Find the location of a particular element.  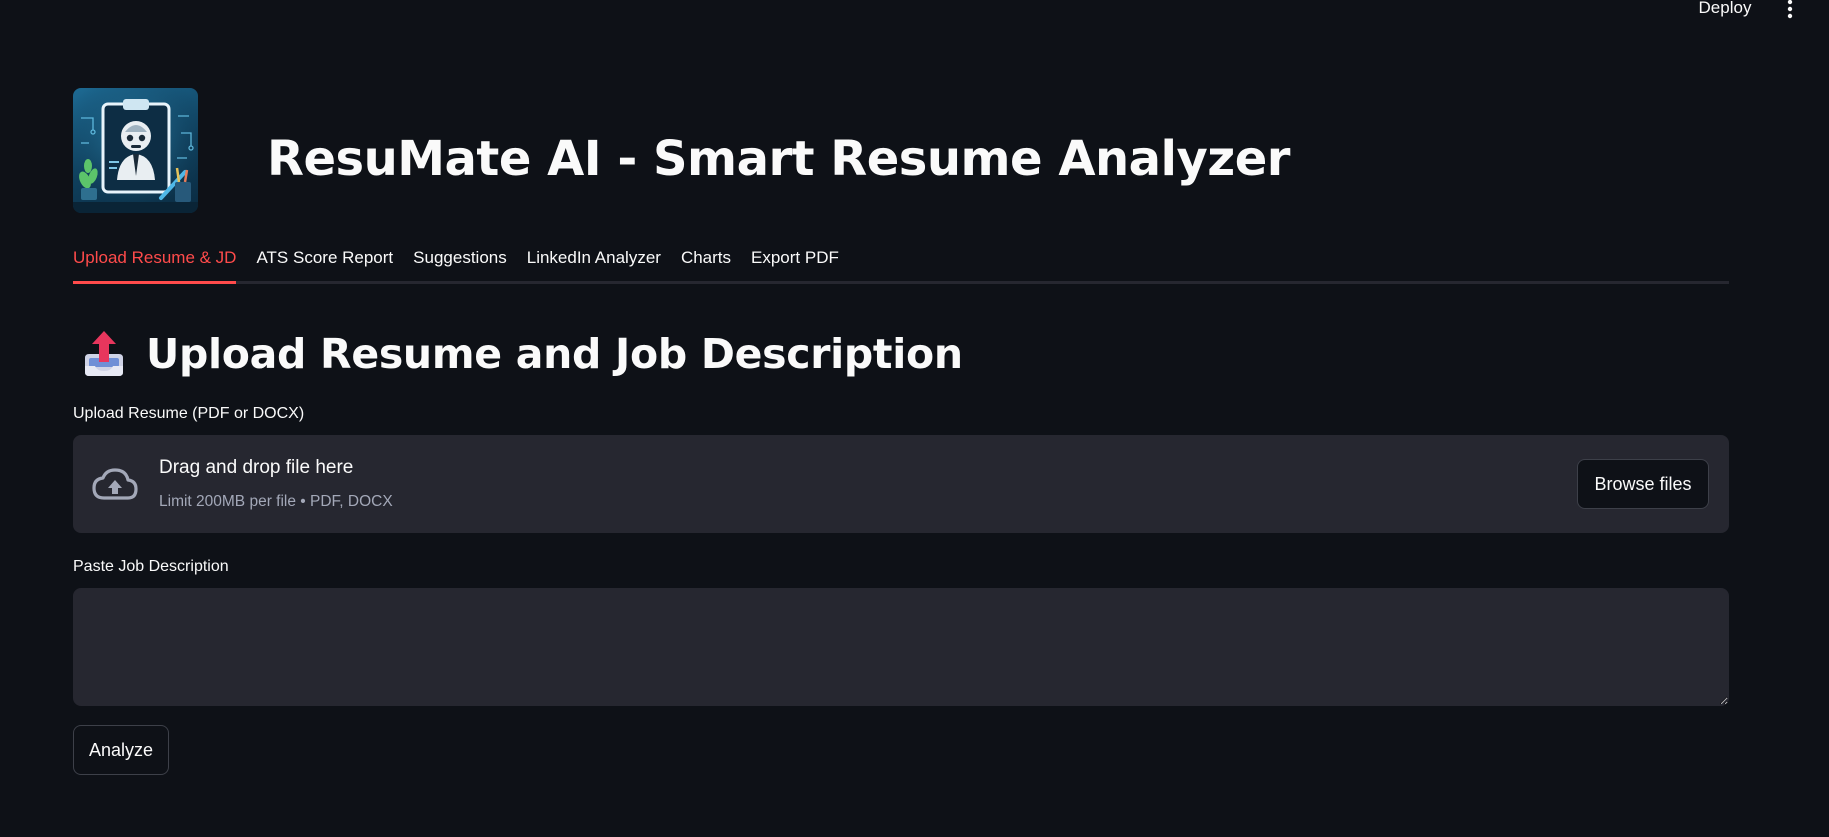

tab-charts: Charts is located at coordinates (706, 262).